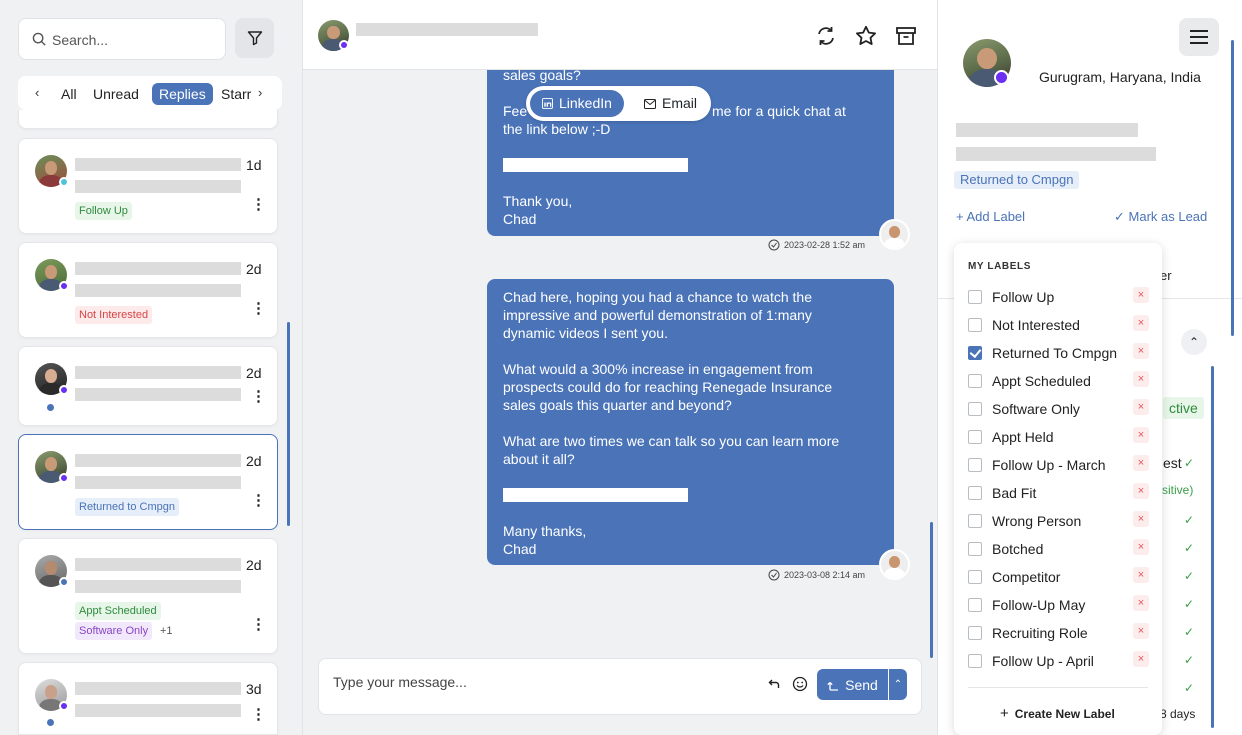 The height and width of the screenshot is (735, 1242). I want to click on presence-dot, so click(64, 706).